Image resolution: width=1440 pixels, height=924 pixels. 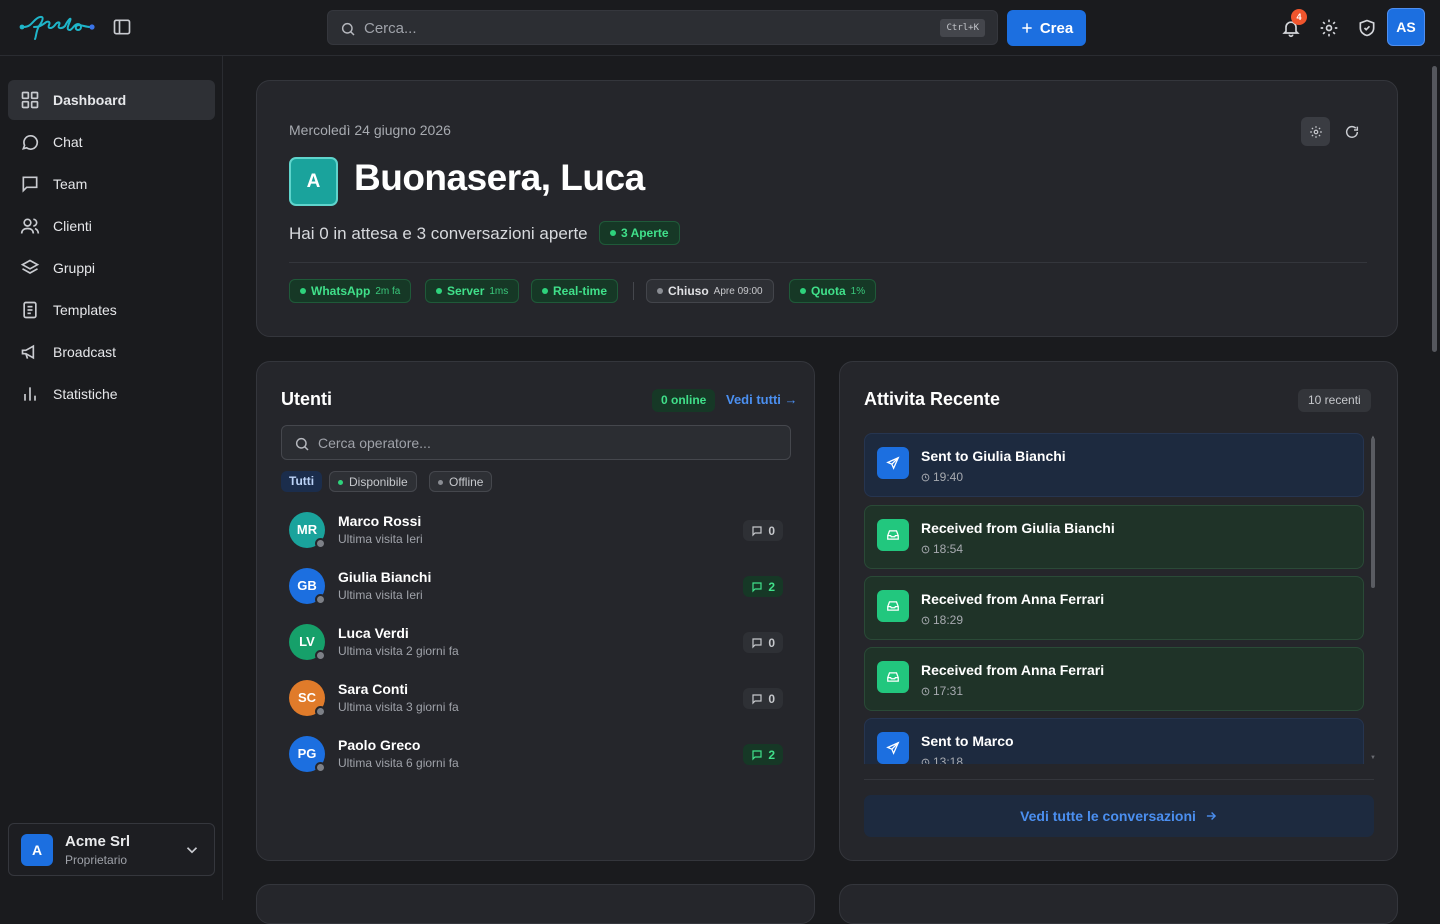 I want to click on filter-label: Disponibile, so click(x=378, y=482).